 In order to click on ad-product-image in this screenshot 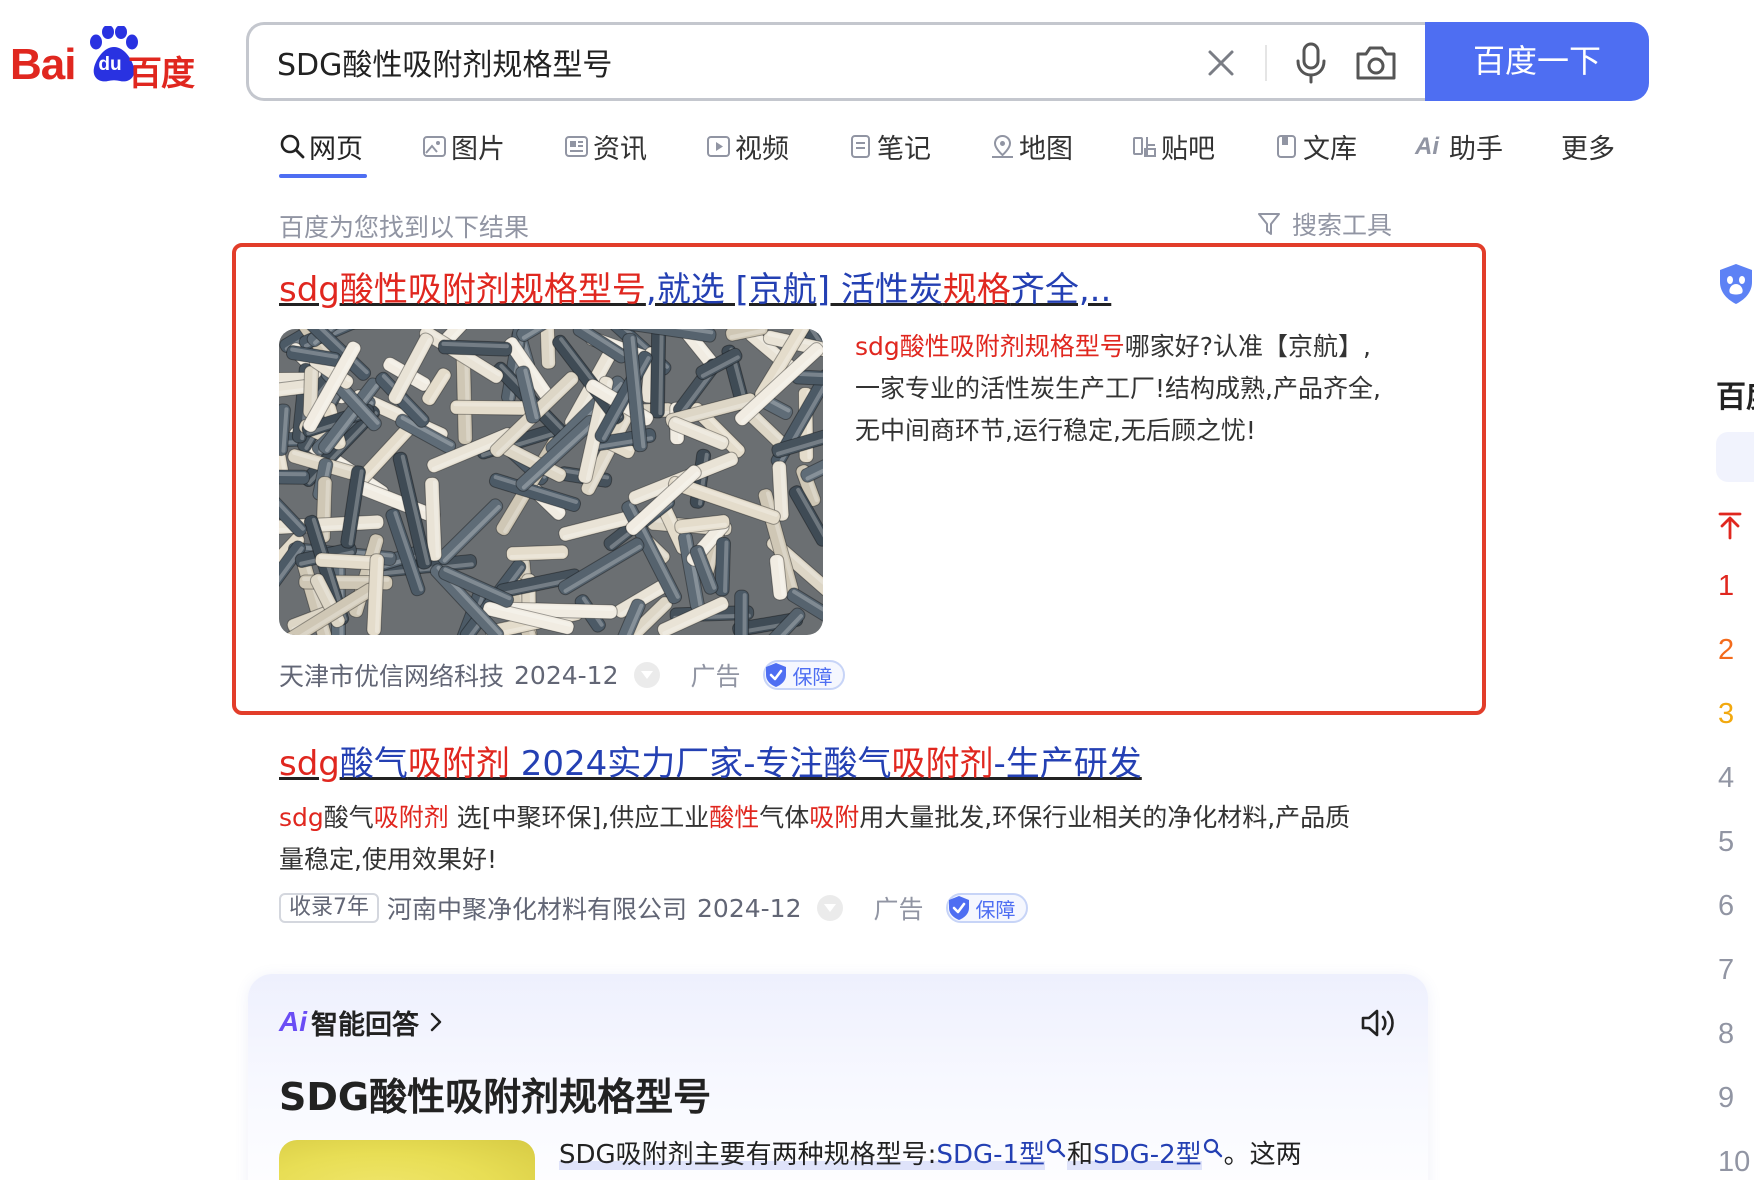, I will do `click(551, 482)`.